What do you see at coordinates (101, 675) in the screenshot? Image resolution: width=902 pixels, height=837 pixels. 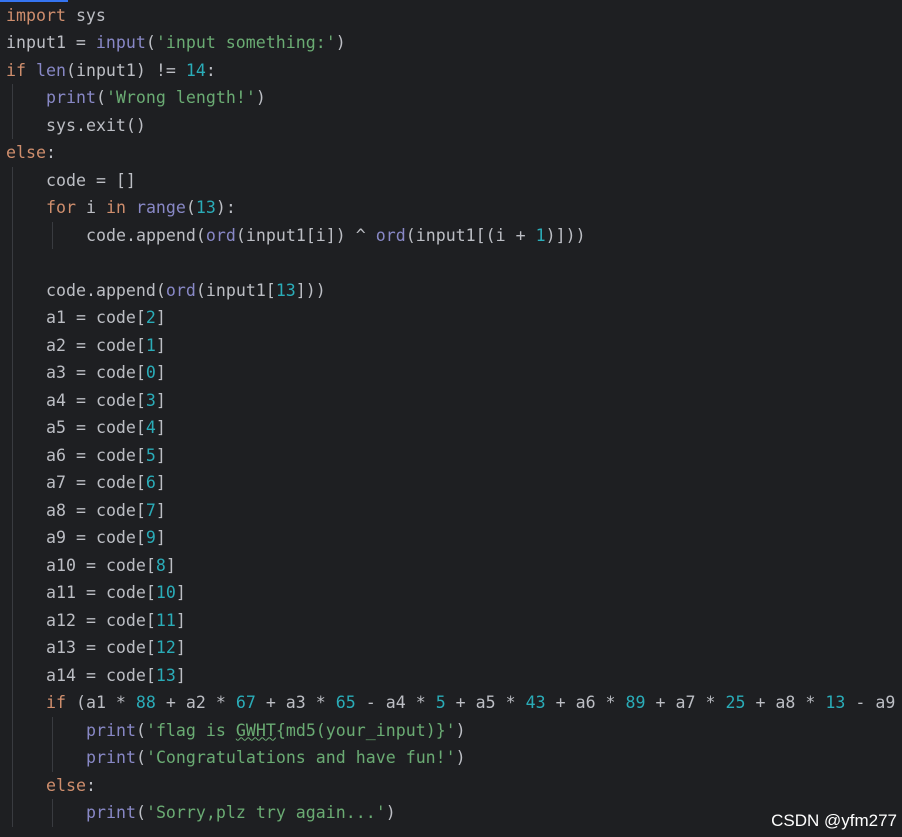 I see `code-token: a14 = code[` at bounding box center [101, 675].